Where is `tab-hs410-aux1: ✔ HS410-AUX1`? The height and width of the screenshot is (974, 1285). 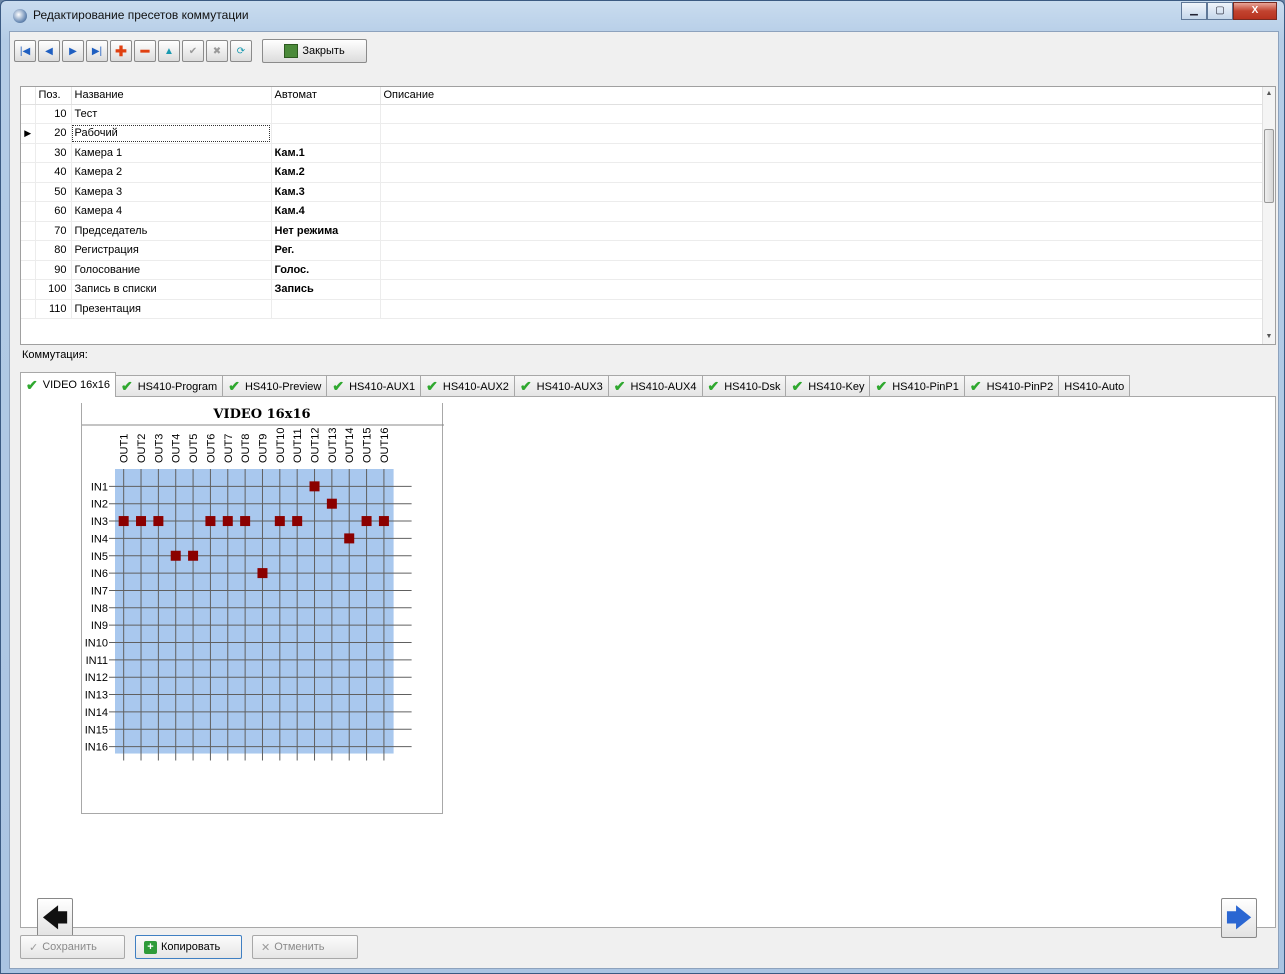
tab-hs410-aux1: ✔ HS410-AUX1 is located at coordinates (374, 386).